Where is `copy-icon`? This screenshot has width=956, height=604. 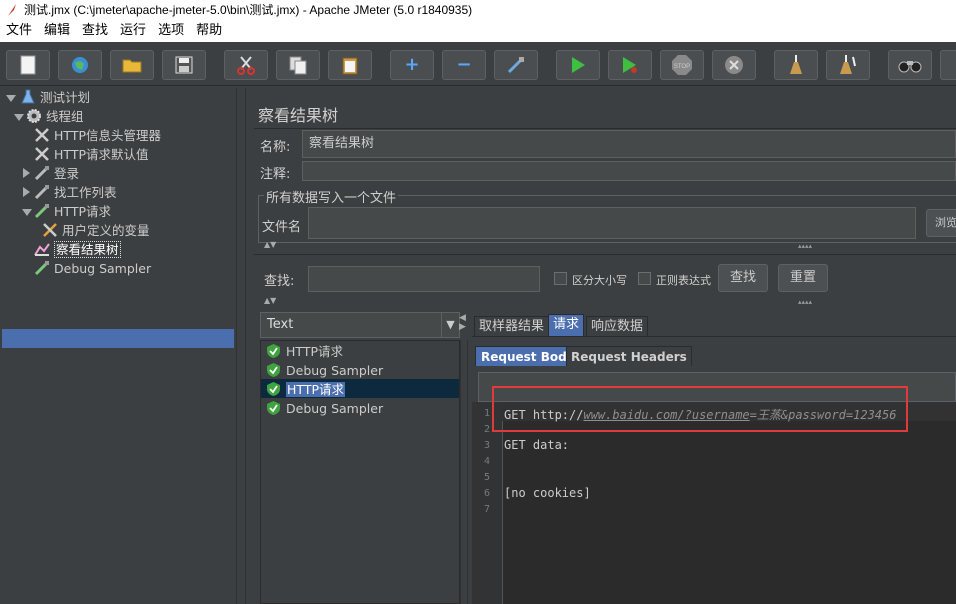 copy-icon is located at coordinates (298, 65).